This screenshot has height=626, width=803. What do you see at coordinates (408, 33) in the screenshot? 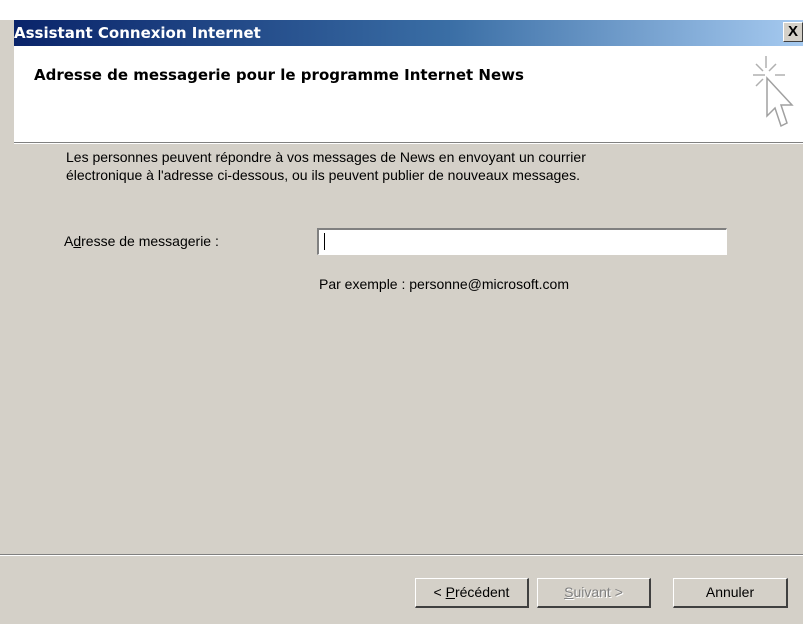
I see `title-bar: Assistant Connexion Internet X` at bounding box center [408, 33].